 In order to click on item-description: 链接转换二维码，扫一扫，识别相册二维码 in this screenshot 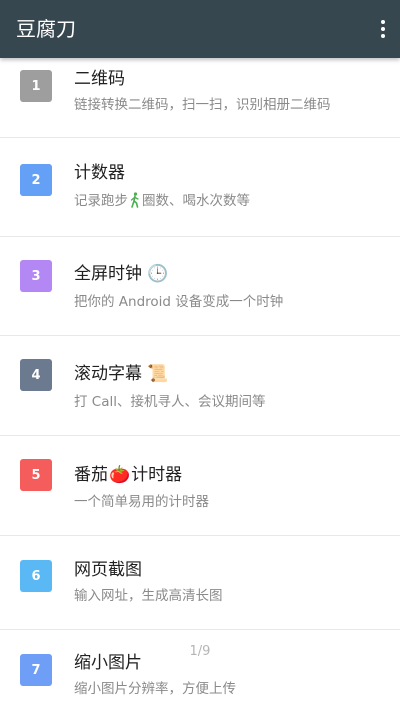, I will do `click(202, 105)`.